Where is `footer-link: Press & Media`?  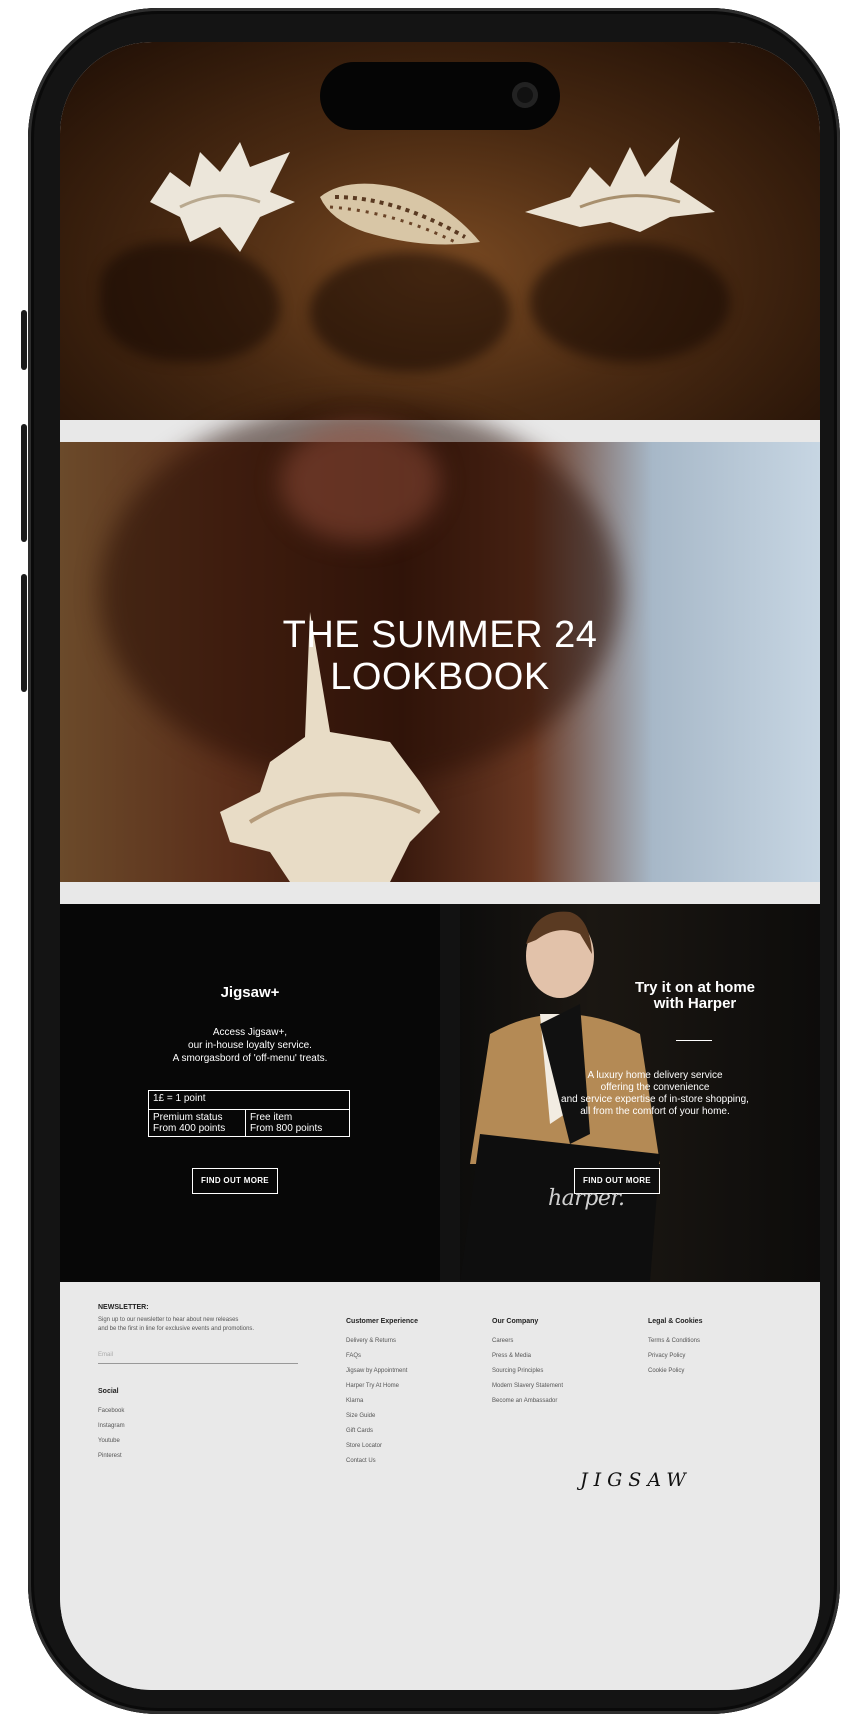
footer-link: Press & Media is located at coordinates (527, 1360).